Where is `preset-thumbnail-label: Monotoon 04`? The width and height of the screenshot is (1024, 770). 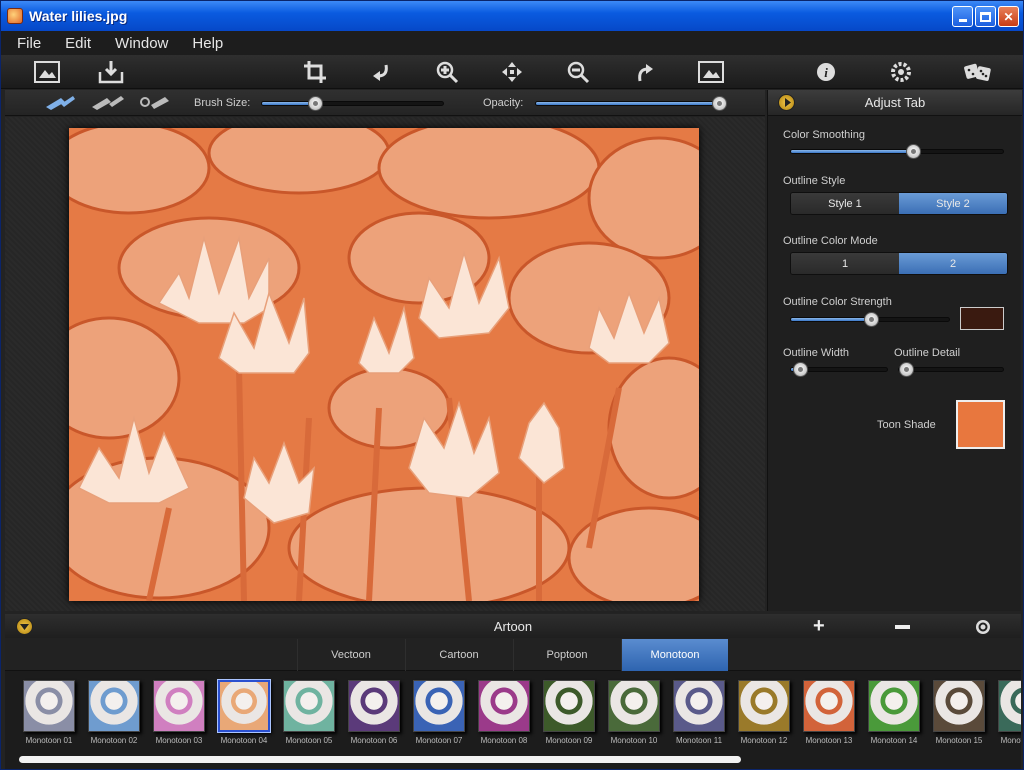
preset-thumbnail-label: Monotoon 04 is located at coordinates (244, 740).